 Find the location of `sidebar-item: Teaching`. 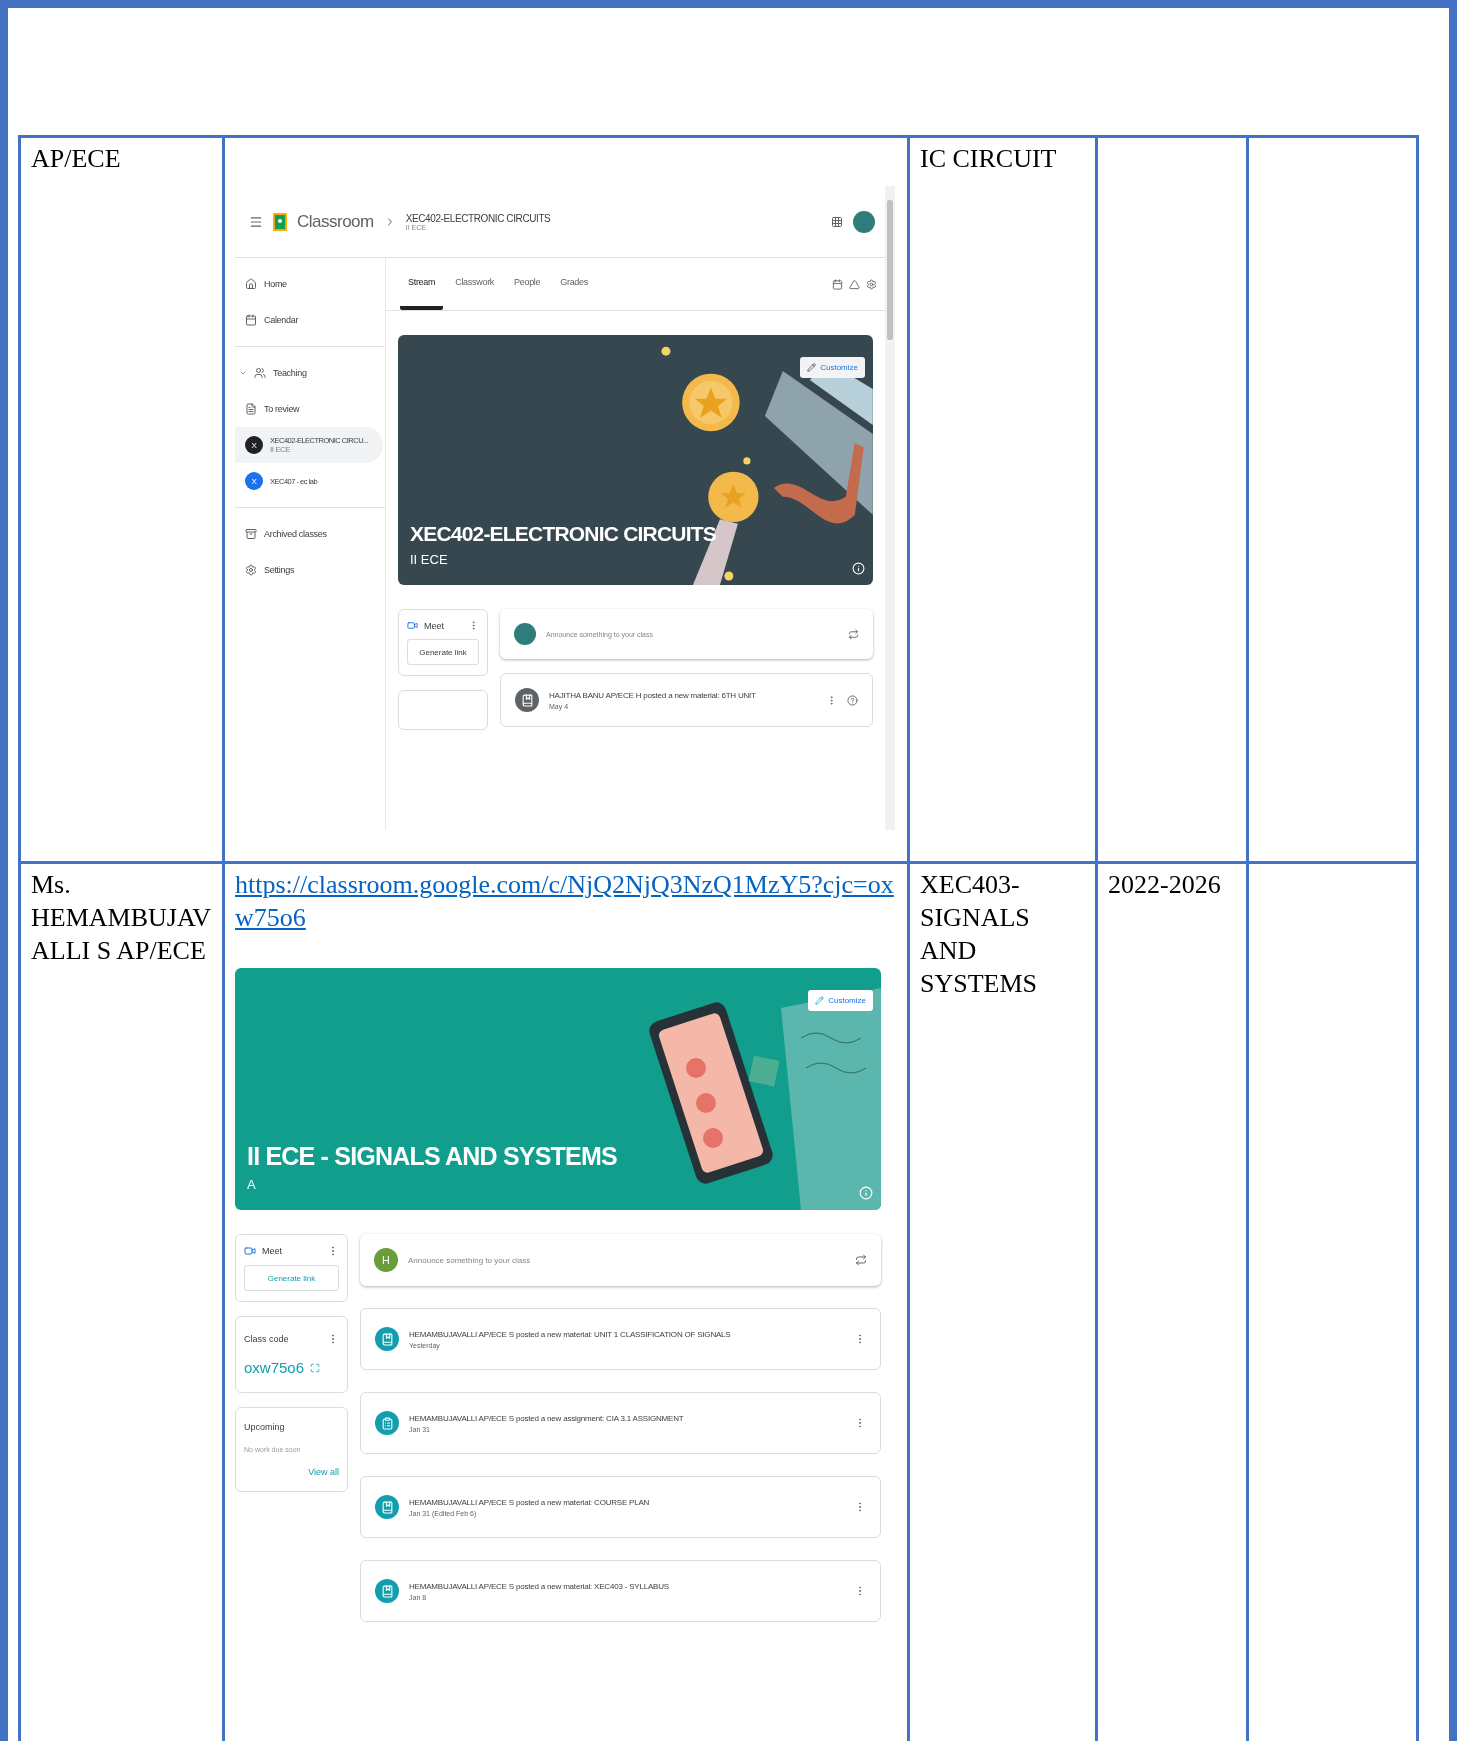

sidebar-item: Teaching is located at coordinates (309, 373).